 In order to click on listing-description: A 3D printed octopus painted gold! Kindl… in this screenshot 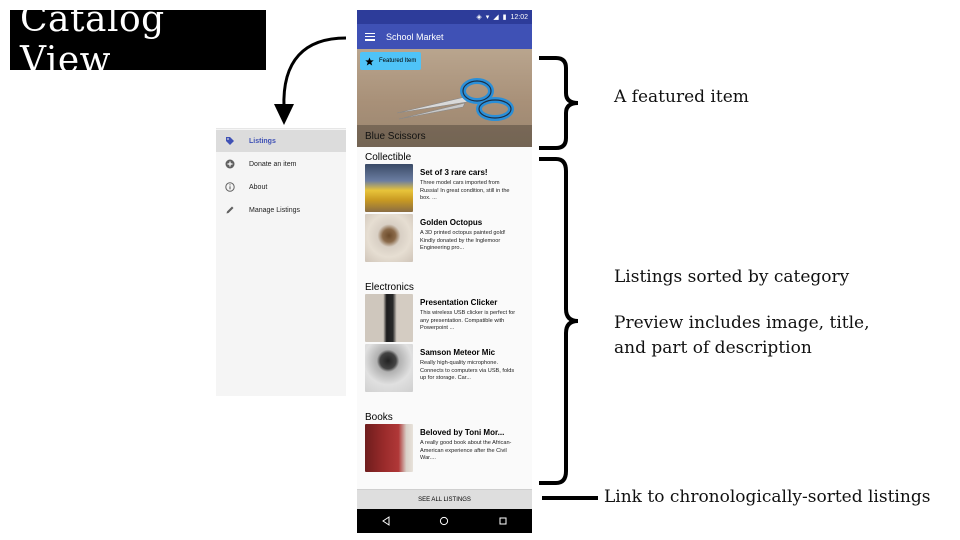, I will do `click(463, 241)`.